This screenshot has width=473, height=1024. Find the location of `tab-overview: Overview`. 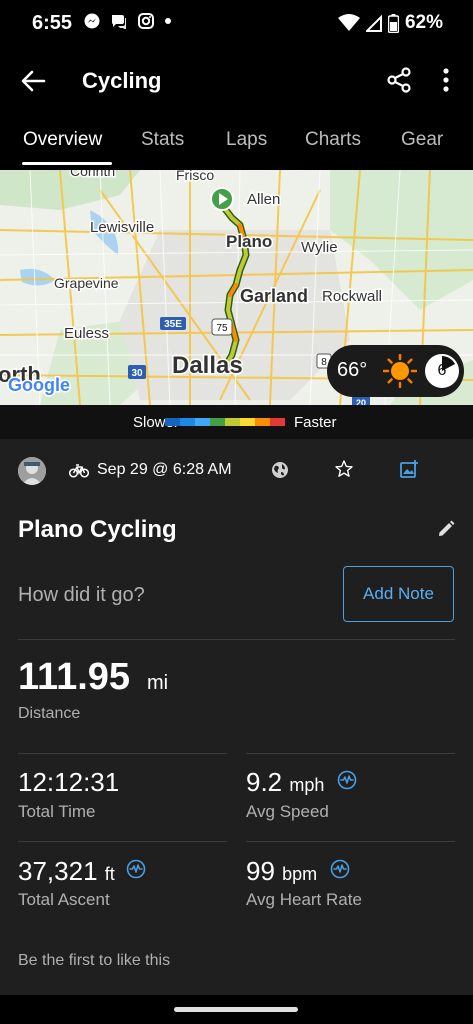

tab-overview: Overview is located at coordinates (62, 140).